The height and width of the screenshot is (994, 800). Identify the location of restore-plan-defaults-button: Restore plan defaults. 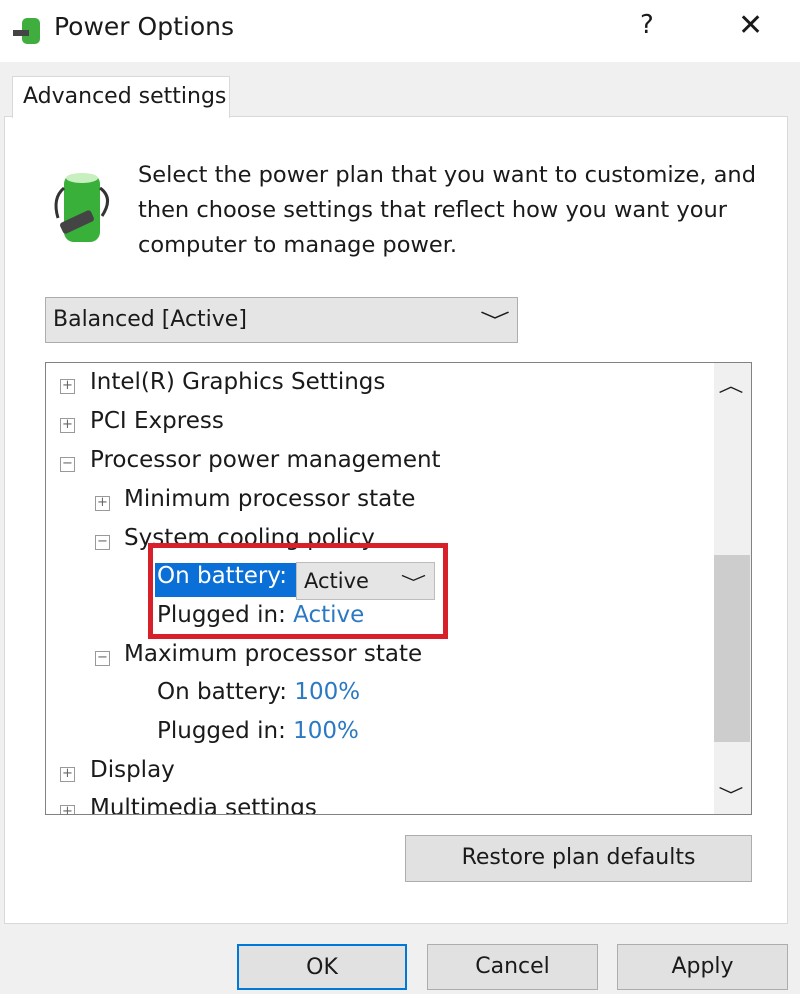
(578, 858).